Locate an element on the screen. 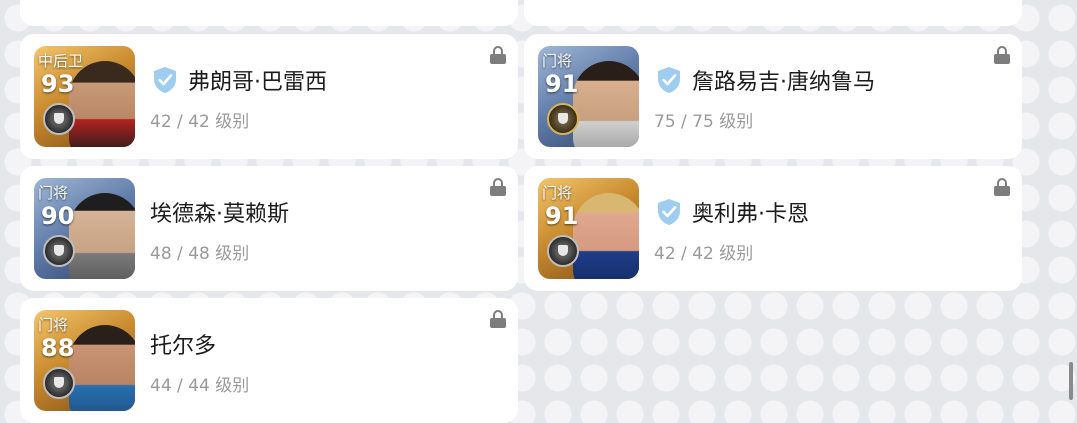 This screenshot has height=423, width=1077. player-card: 中后卫 93 弗朗哥·巴雷西 42 / 42 级别 is located at coordinates (269, 96).